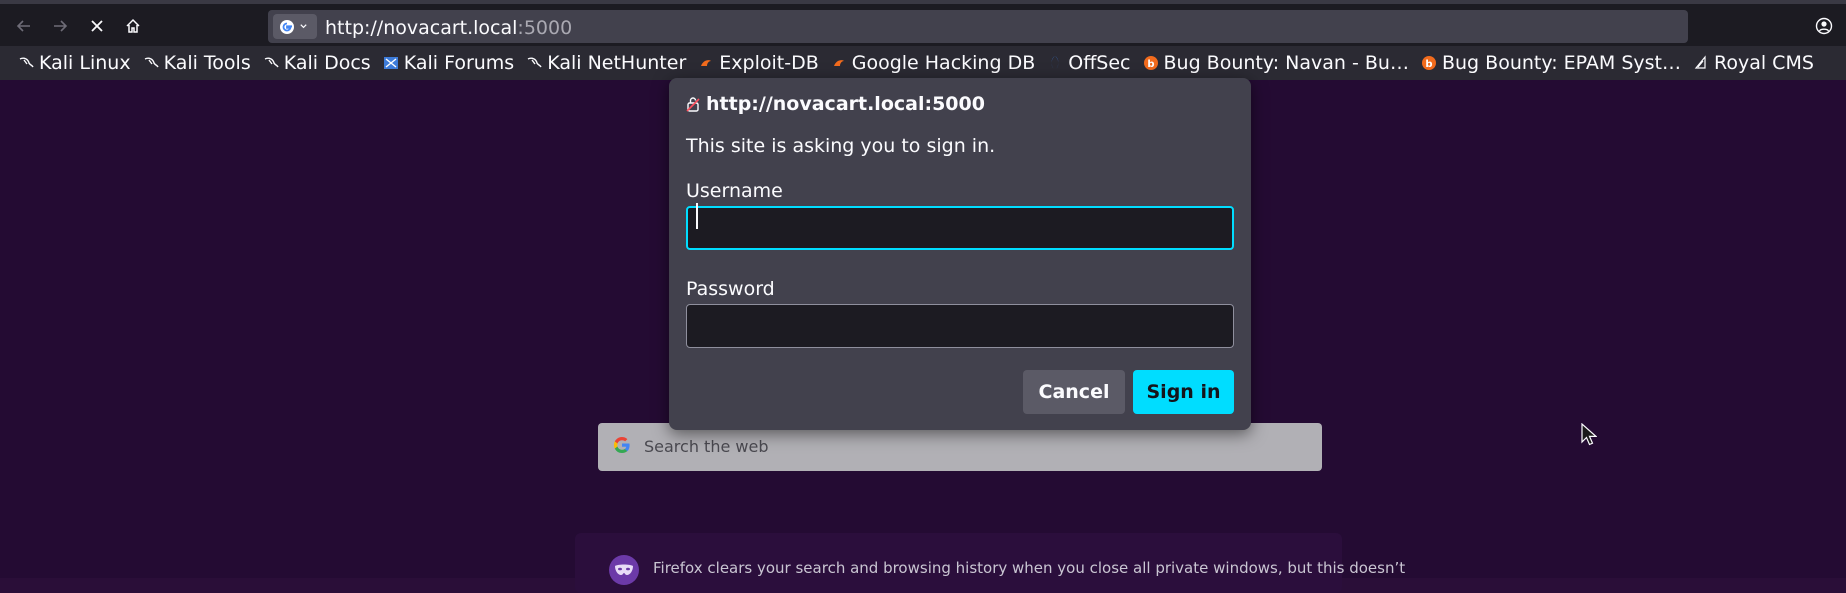 Image resolution: width=1846 pixels, height=593 pixels. What do you see at coordinates (85, 63) in the screenshot?
I see `bookmark-label: Kali Linux` at bounding box center [85, 63].